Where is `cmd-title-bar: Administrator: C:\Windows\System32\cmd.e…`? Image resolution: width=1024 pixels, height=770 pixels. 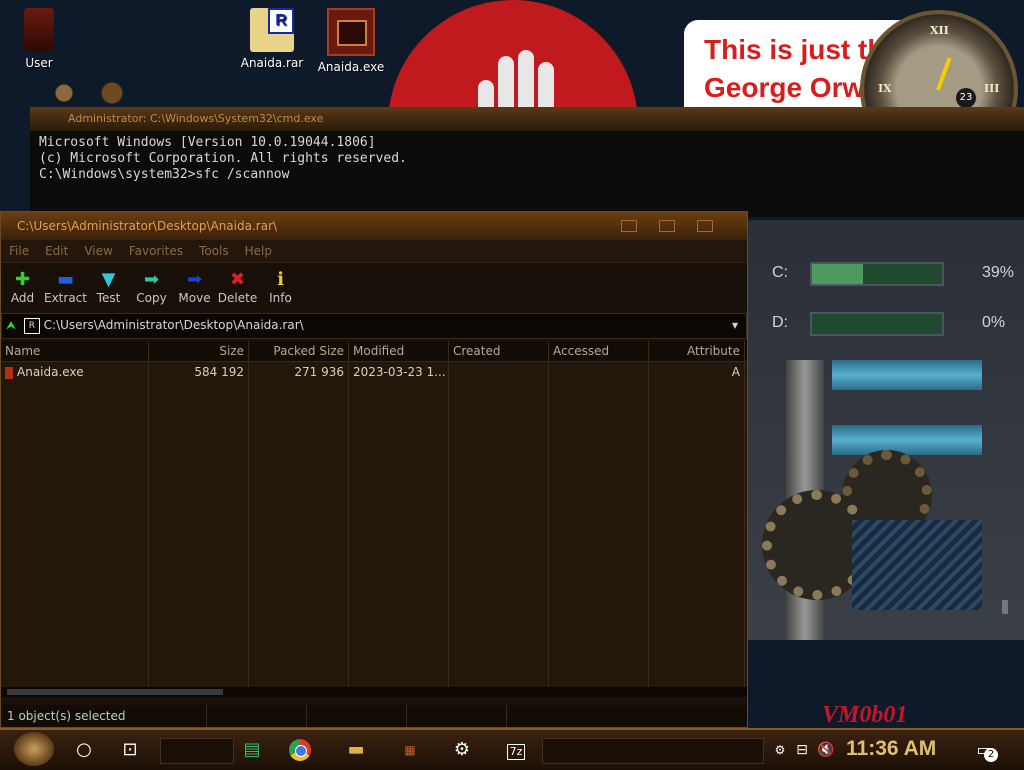
cmd-title-bar: Administrator: C:\Windows\System32\cmd.e… is located at coordinates (527, 119).